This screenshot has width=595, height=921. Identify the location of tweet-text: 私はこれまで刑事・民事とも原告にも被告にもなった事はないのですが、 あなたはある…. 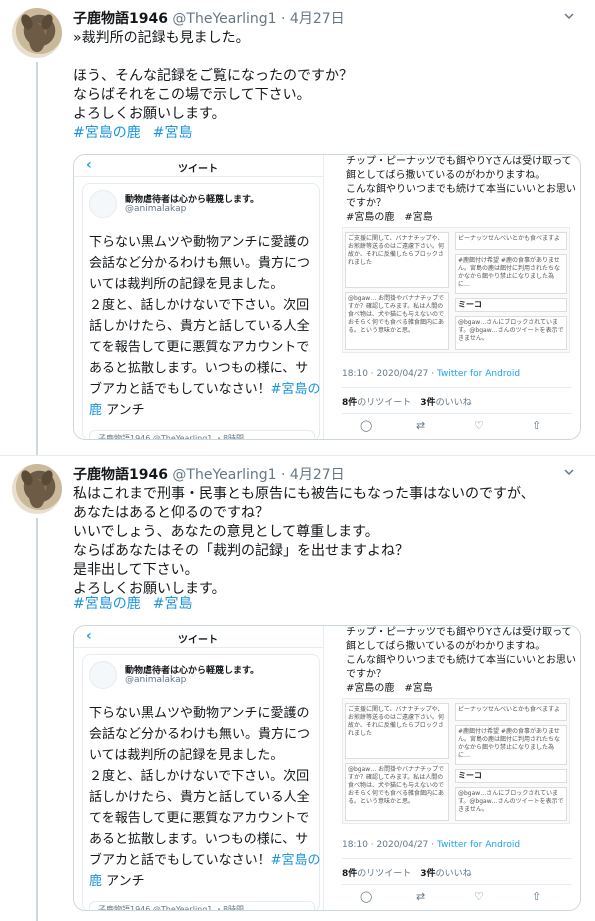
(304, 541).